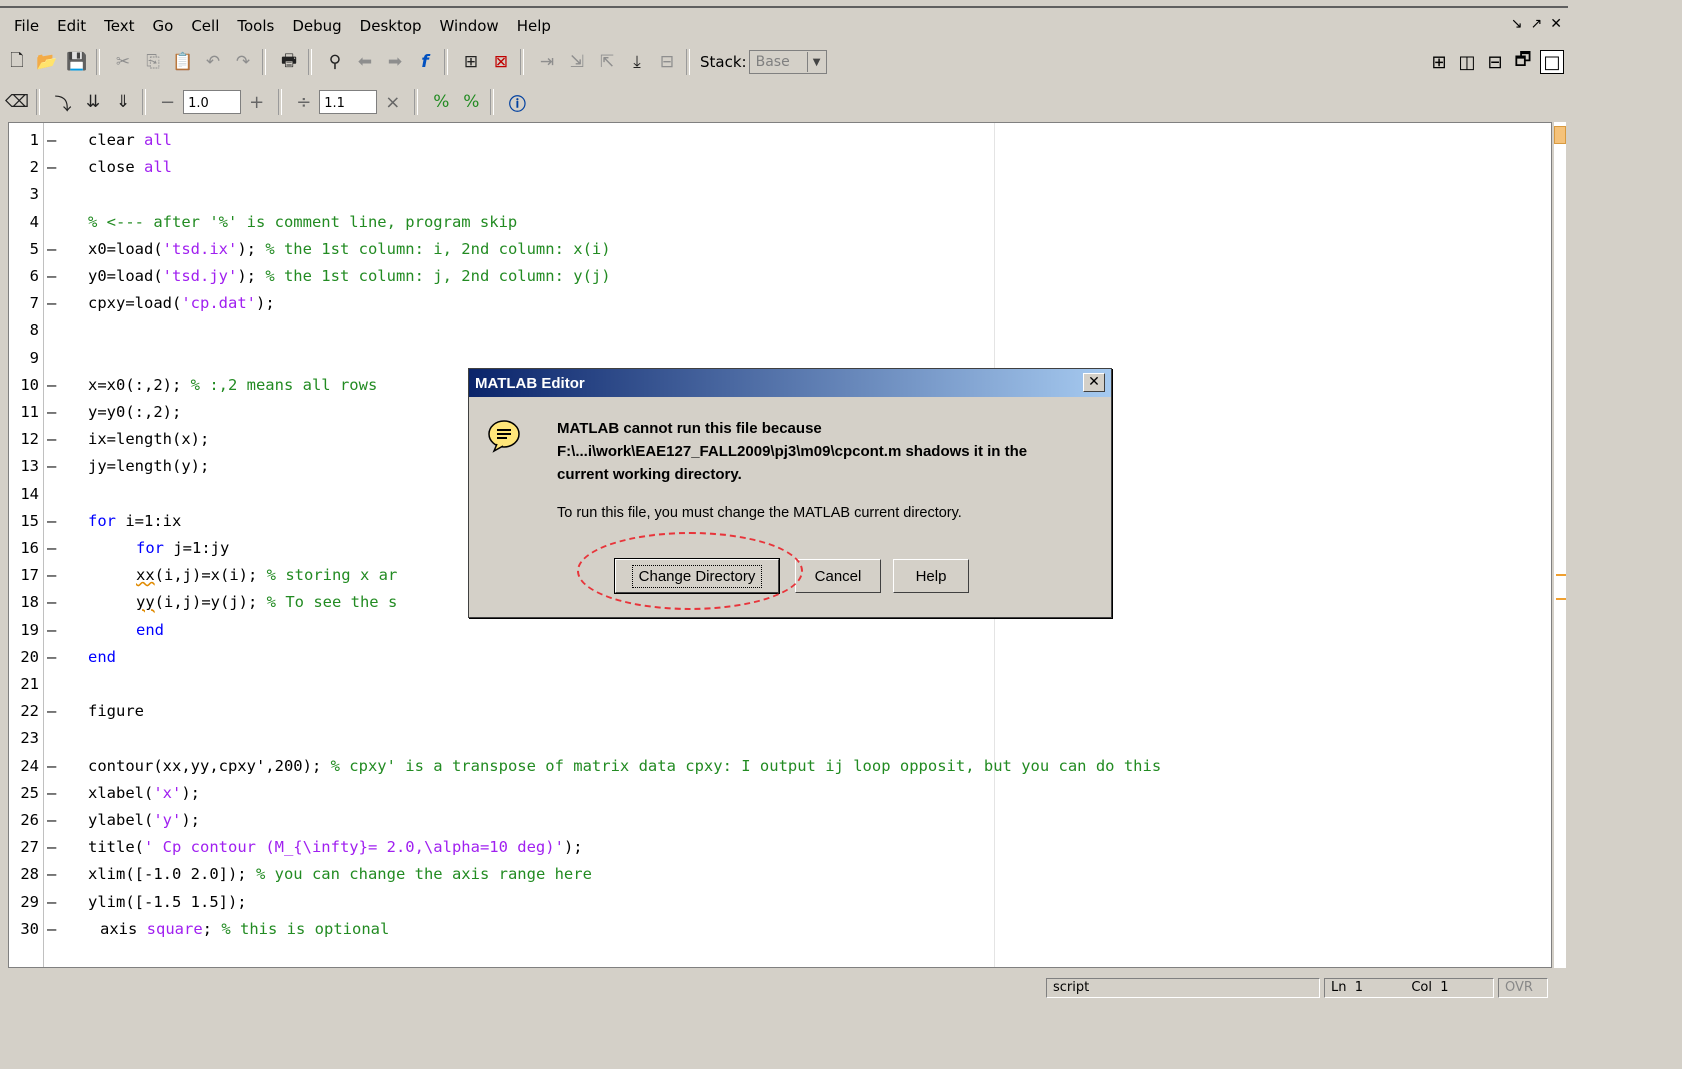  Describe the element at coordinates (779, 929) in the screenshot. I see `code-line: 30– axis square; % this is optional` at that location.